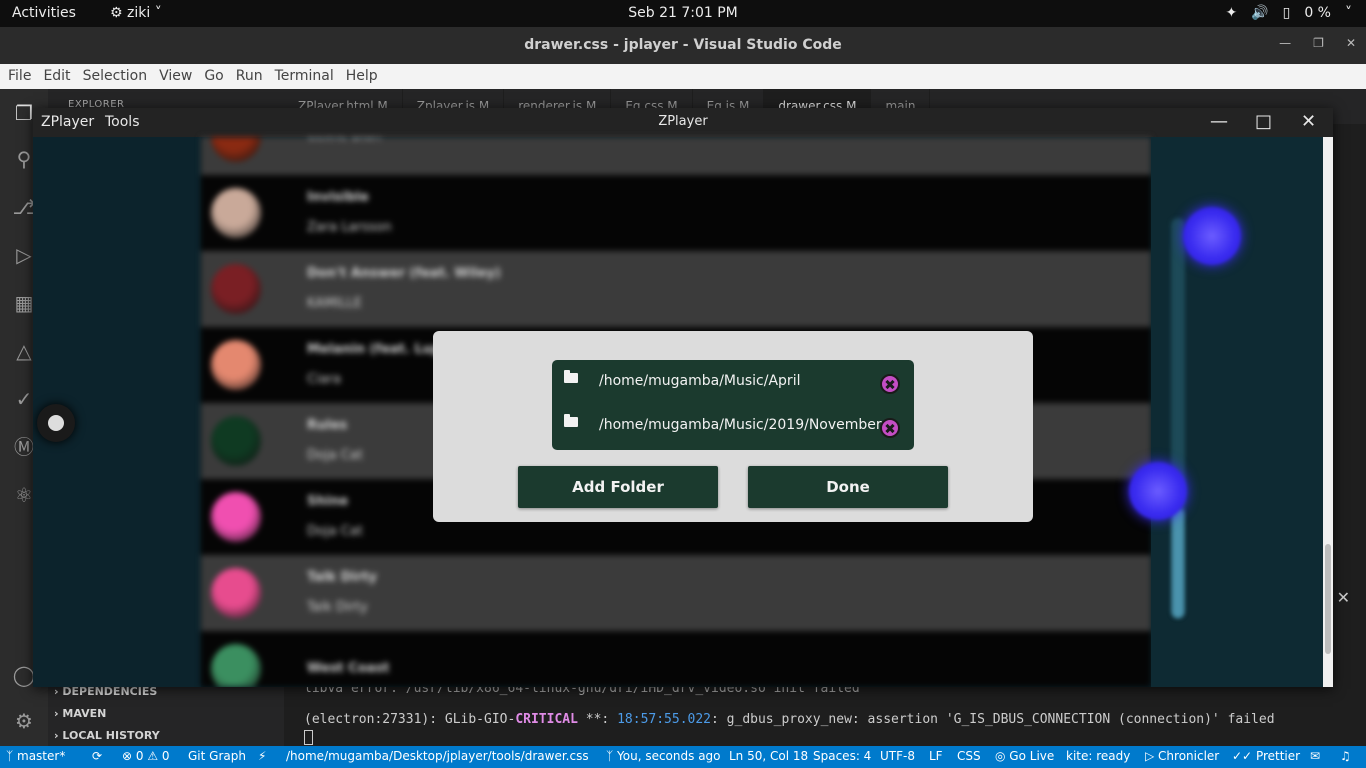 This screenshot has height=768, width=1366. I want to click on indentation: Spaces: 4, so click(842, 756).